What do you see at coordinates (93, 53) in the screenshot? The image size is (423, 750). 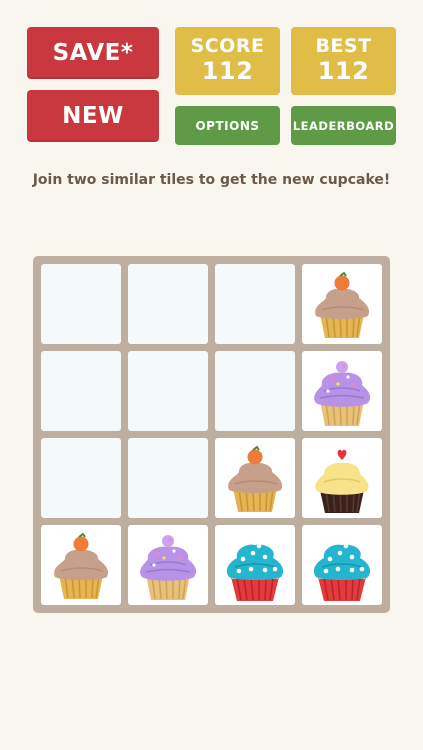 I see `save-button: SAVE*` at bounding box center [93, 53].